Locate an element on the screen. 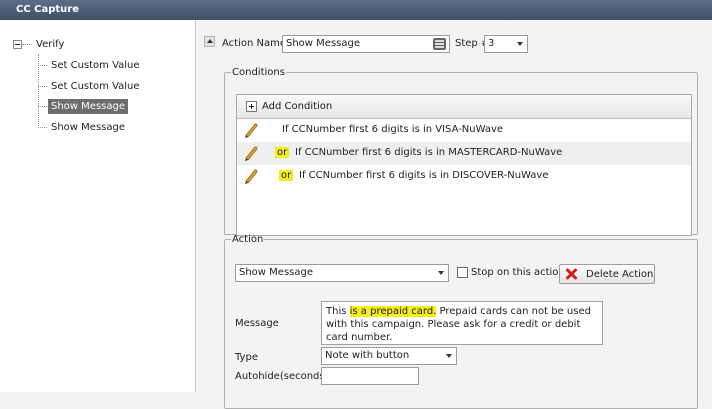 The image size is (712, 409). keyboard-icon is located at coordinates (439, 44).